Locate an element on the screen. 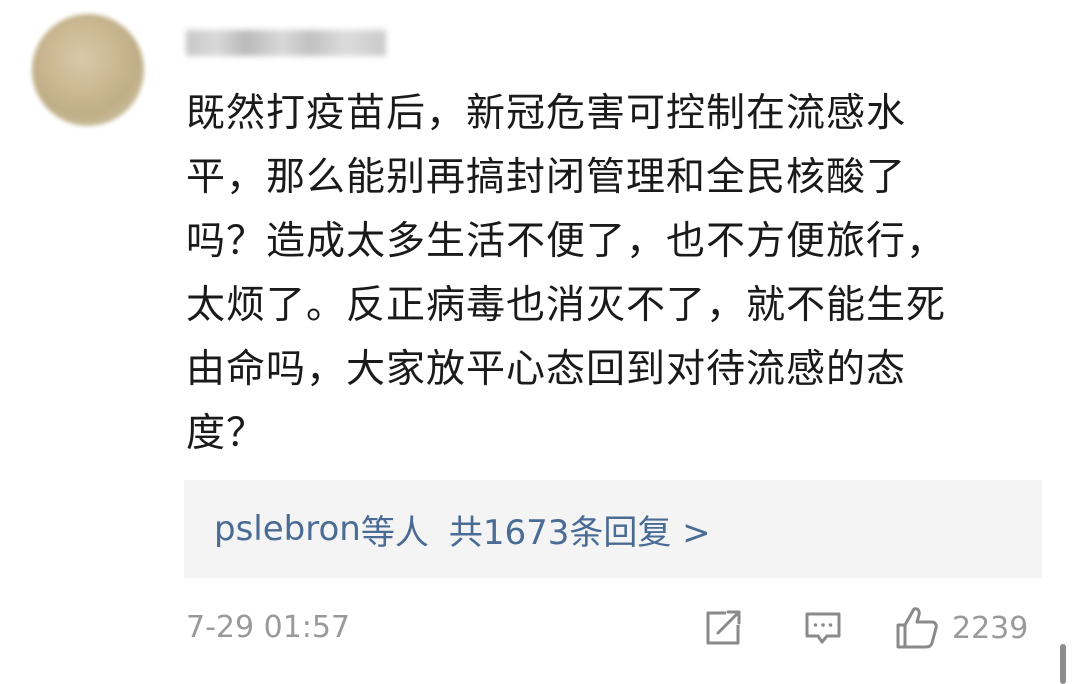  share-icon is located at coordinates (723, 627).